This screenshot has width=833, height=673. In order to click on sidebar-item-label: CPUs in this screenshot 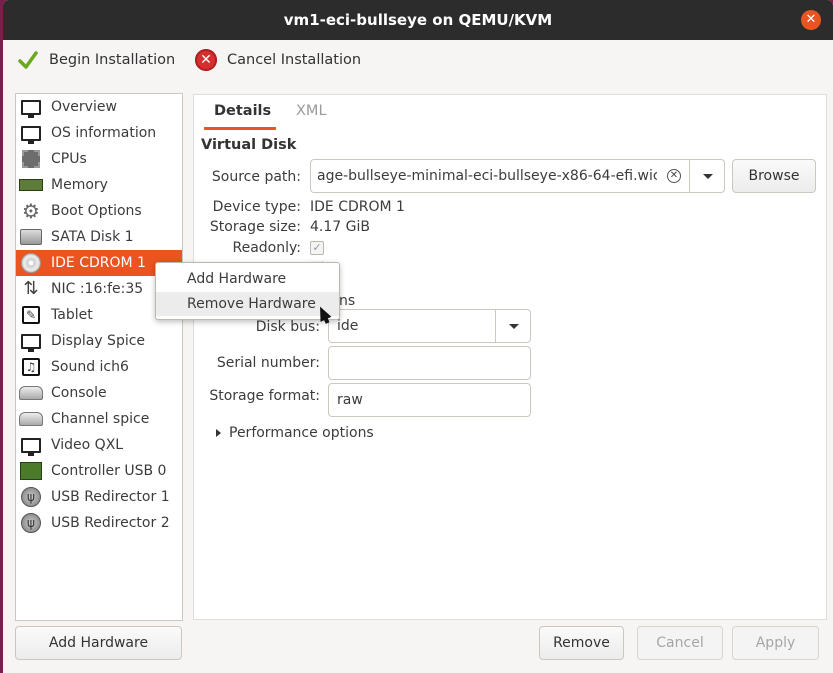, I will do `click(69, 159)`.